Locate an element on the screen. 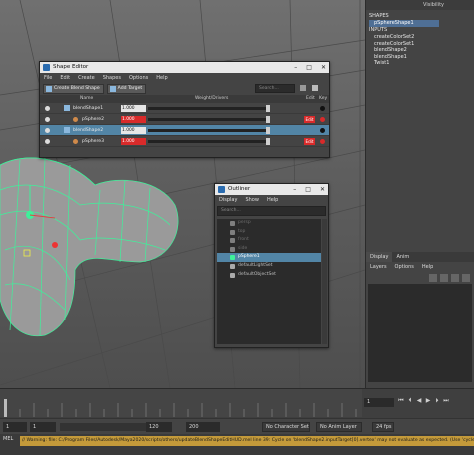 This screenshot has width=474, height=455. column-weight: Weight/Drivers is located at coordinates (211, 99).